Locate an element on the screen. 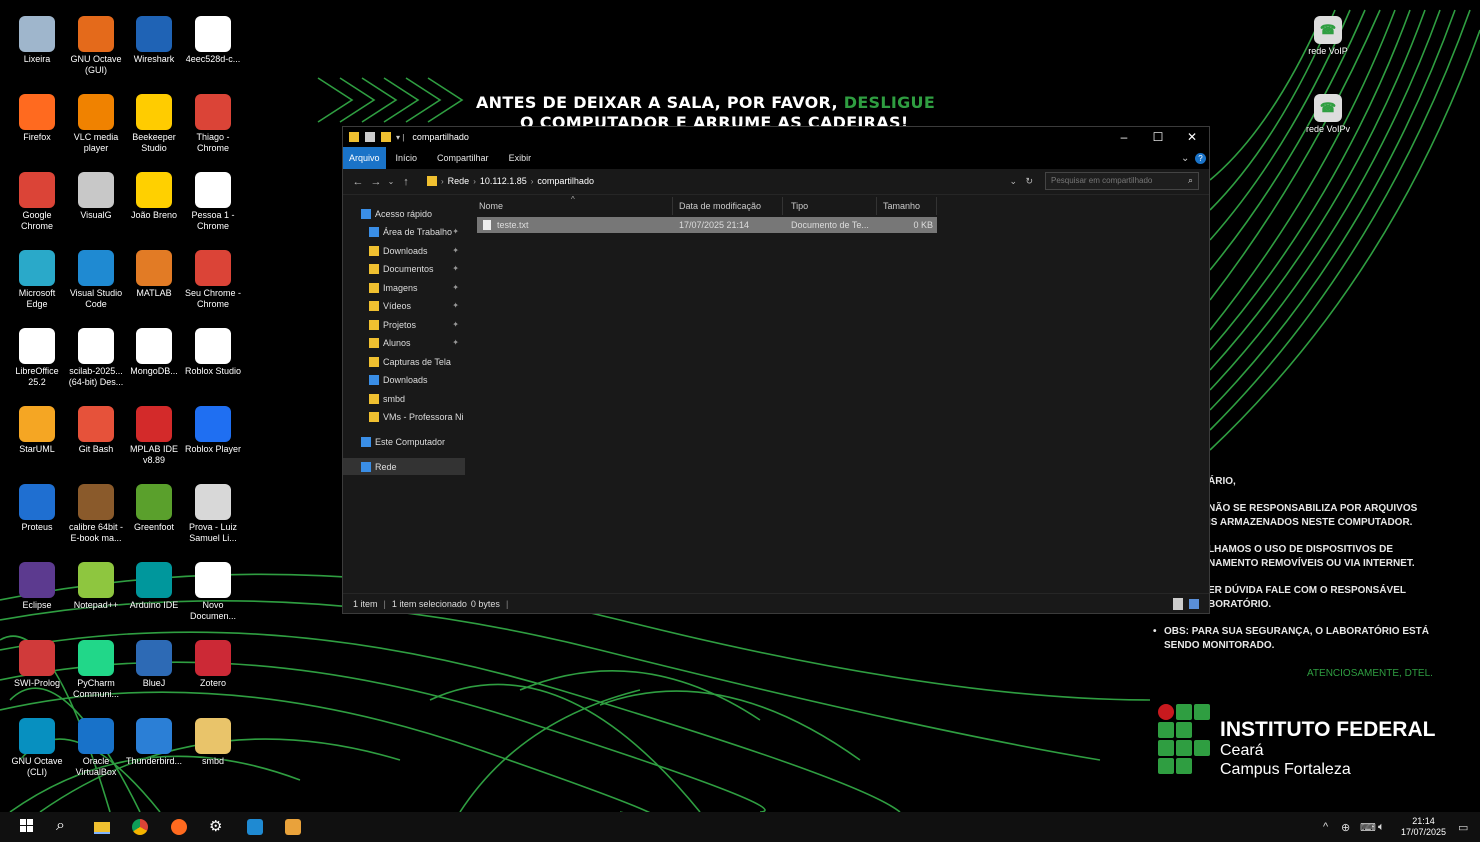  desktop-icon: Arduino IDE is located at coordinates (154, 586).